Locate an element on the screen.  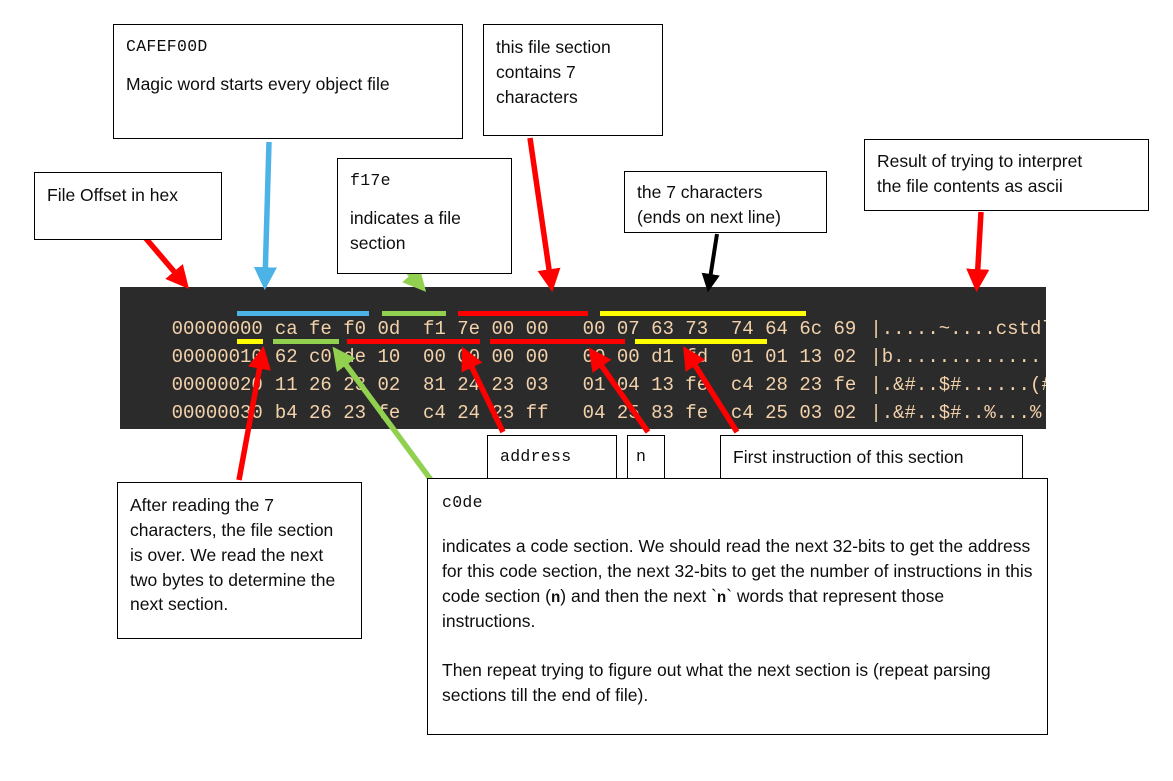
underline-code-address is located at coordinates (413, 341).